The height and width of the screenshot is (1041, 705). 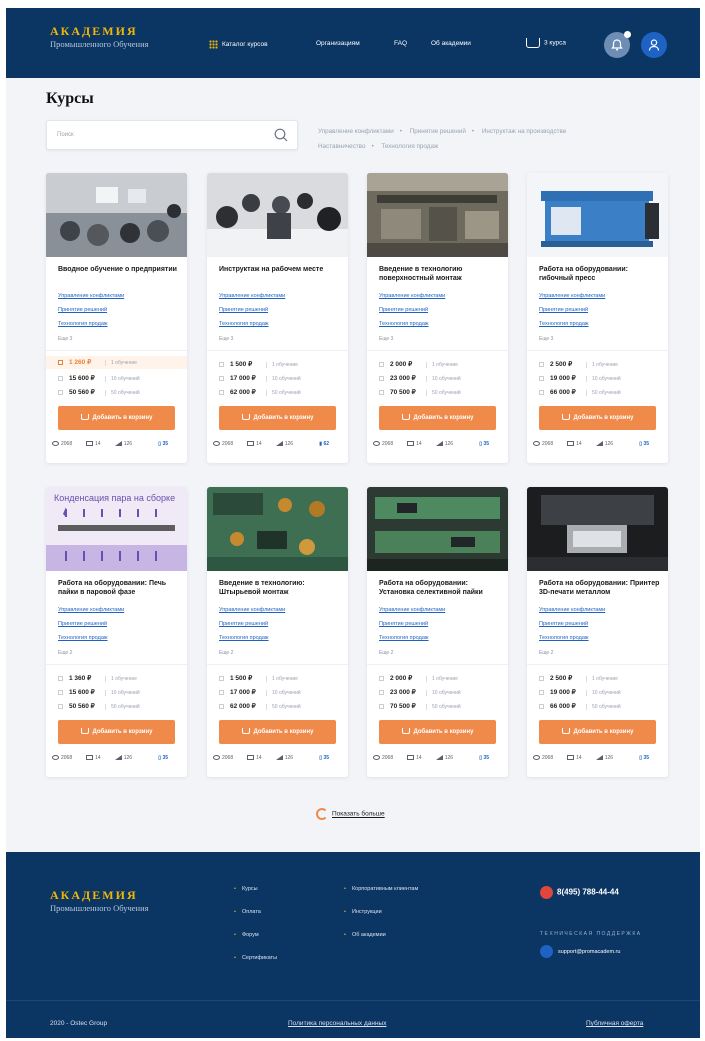 I want to click on price-option: 23 000 ₽ 10 обучений, so click(x=443, y=692).